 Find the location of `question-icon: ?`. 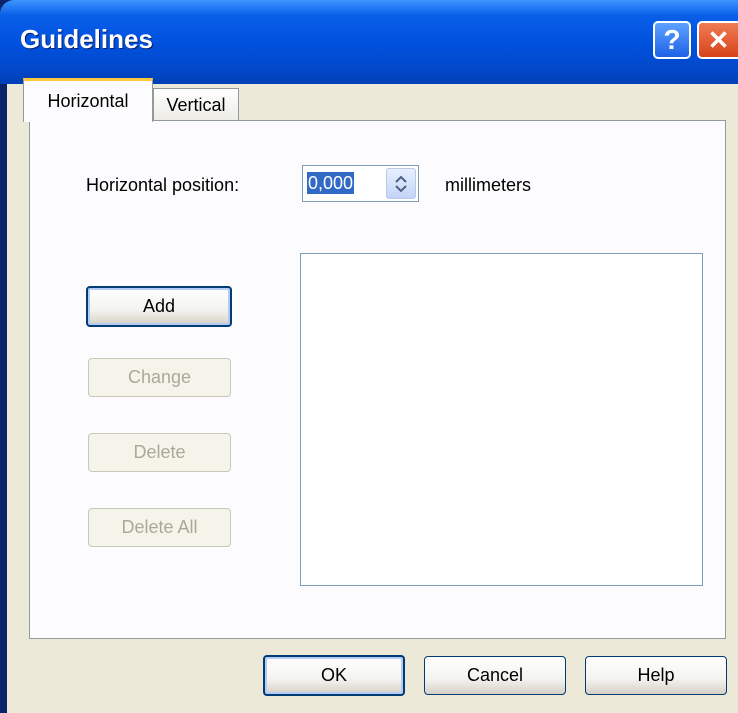

question-icon: ? is located at coordinates (672, 39).